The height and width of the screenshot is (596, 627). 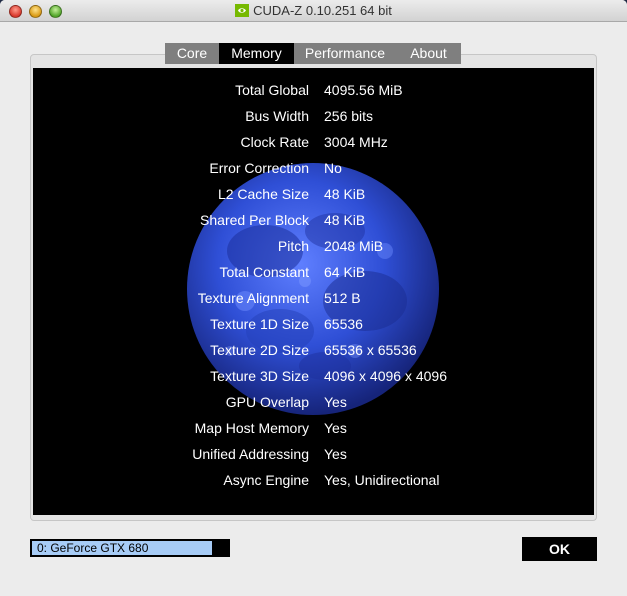 What do you see at coordinates (313, 376) in the screenshot?
I see `info-row: Texture 3D Size 4096 x 4096 x 4096` at bounding box center [313, 376].